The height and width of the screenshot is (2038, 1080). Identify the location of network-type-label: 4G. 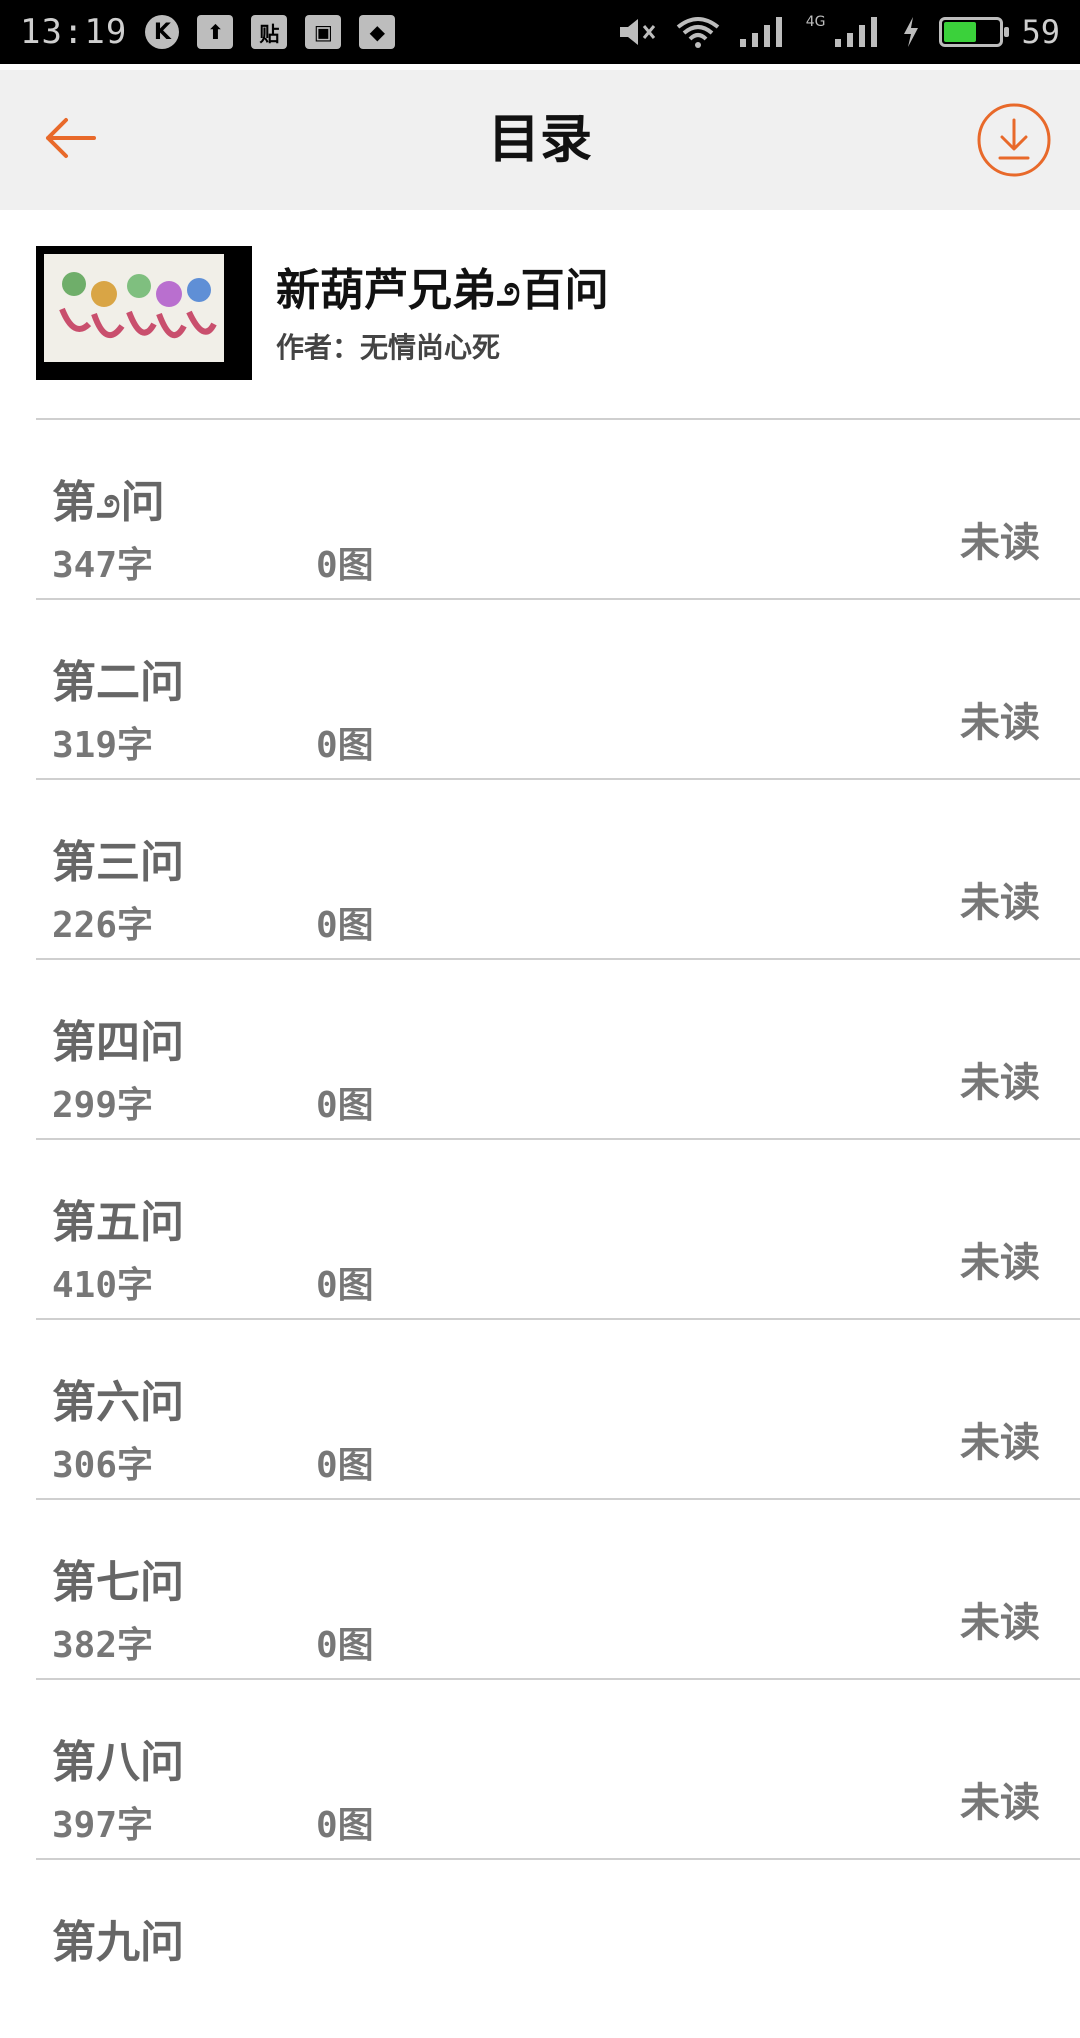
(815, 22).